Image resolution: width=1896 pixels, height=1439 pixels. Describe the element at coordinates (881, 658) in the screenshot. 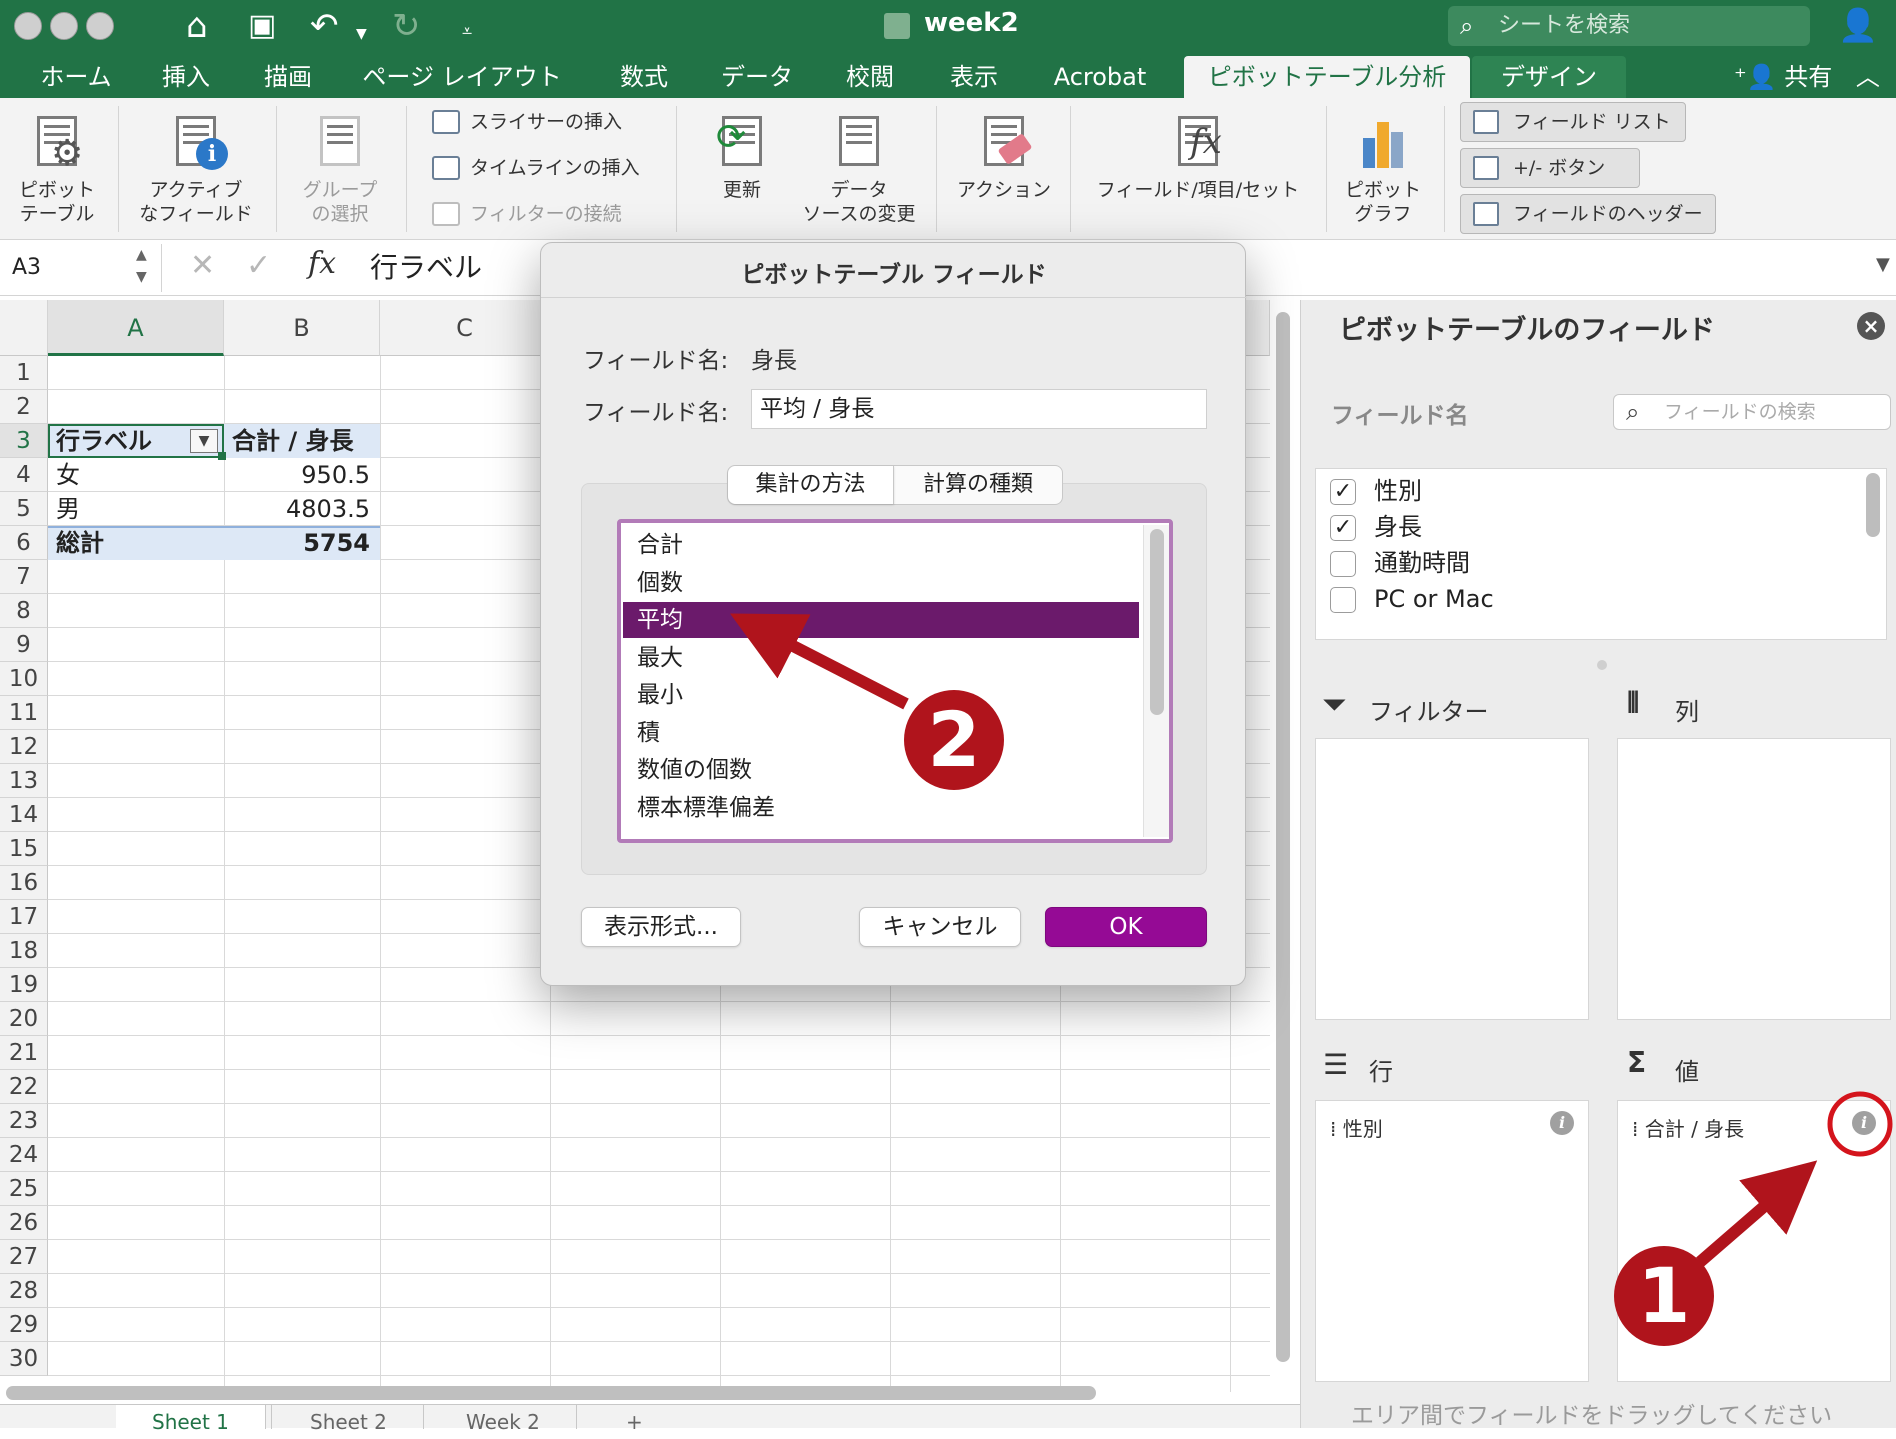

I see `function-option: 最大` at that location.